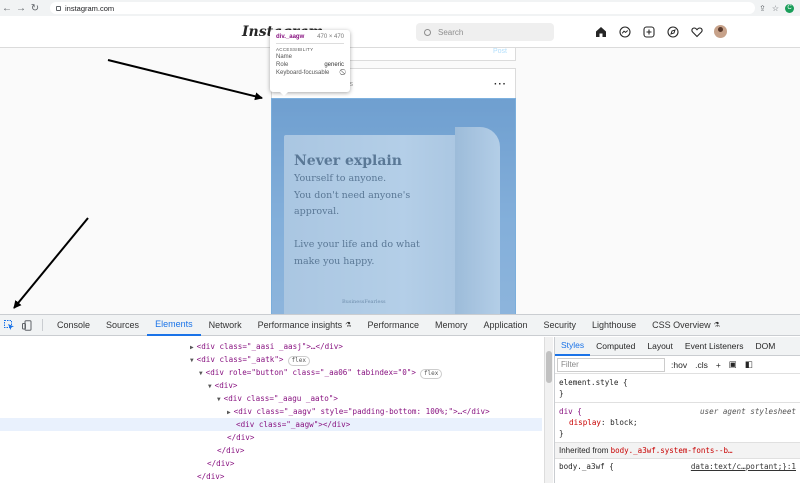 This screenshot has width=800, height=483. I want to click on dom-node-text: <div class="_aasi _aasj">…</div>, so click(269, 346).